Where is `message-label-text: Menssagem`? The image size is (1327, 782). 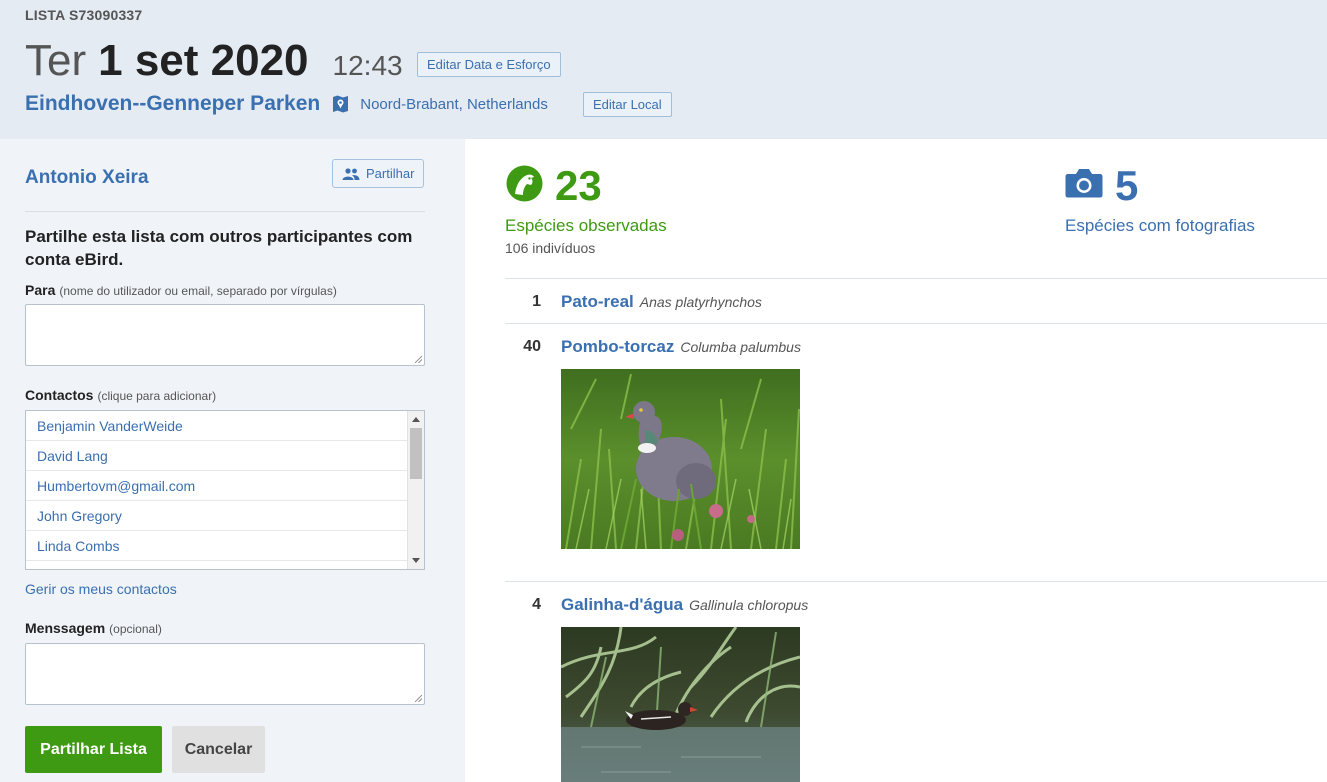
message-label-text: Menssagem is located at coordinates (65, 628).